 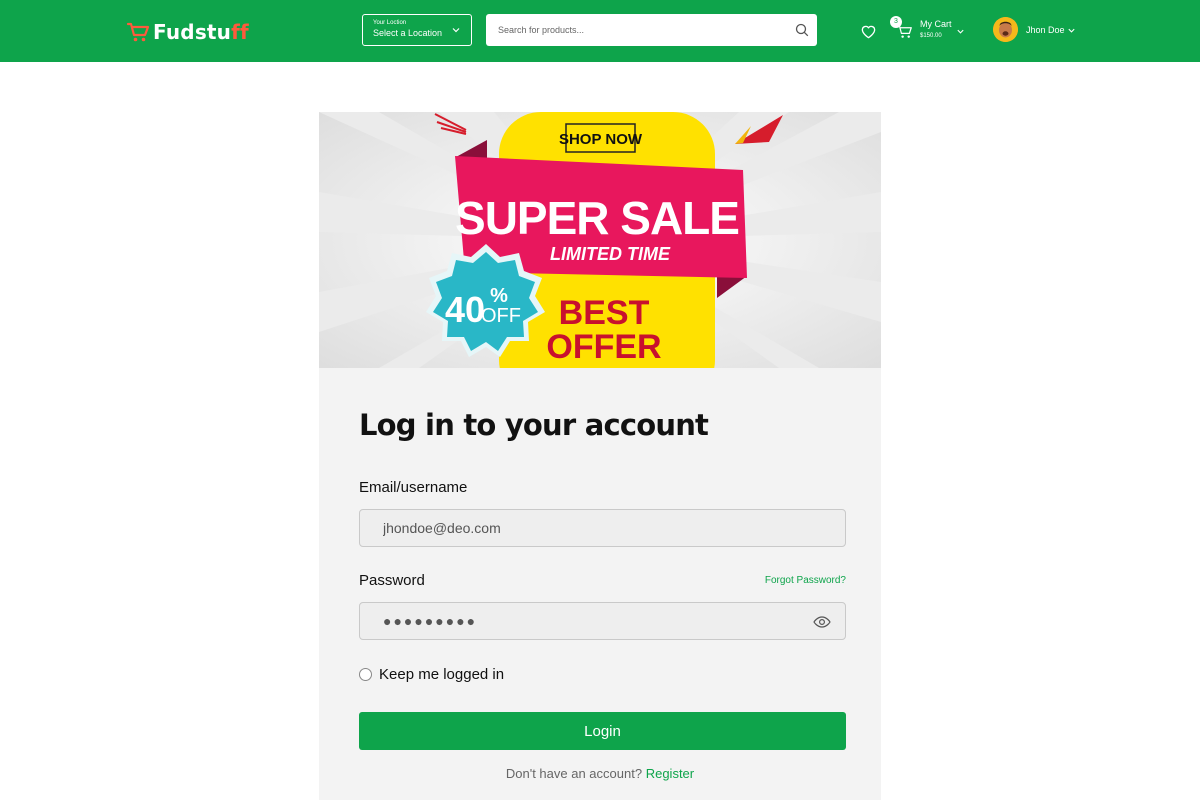 I want to click on discount-number: 40, so click(x=465, y=309).